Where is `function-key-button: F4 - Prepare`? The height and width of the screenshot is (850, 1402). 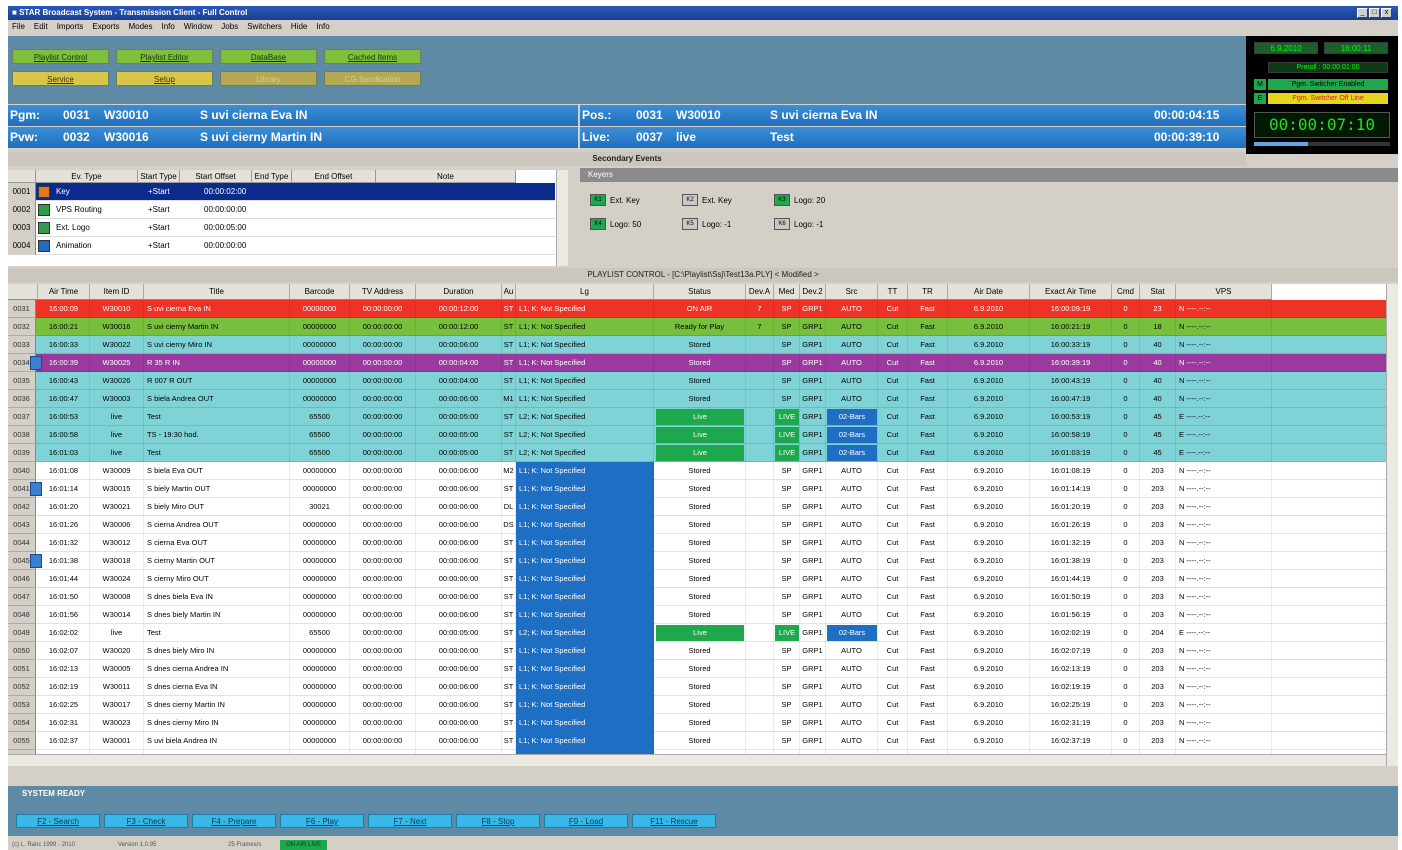
function-key-button: F4 - Prepare is located at coordinates (234, 821).